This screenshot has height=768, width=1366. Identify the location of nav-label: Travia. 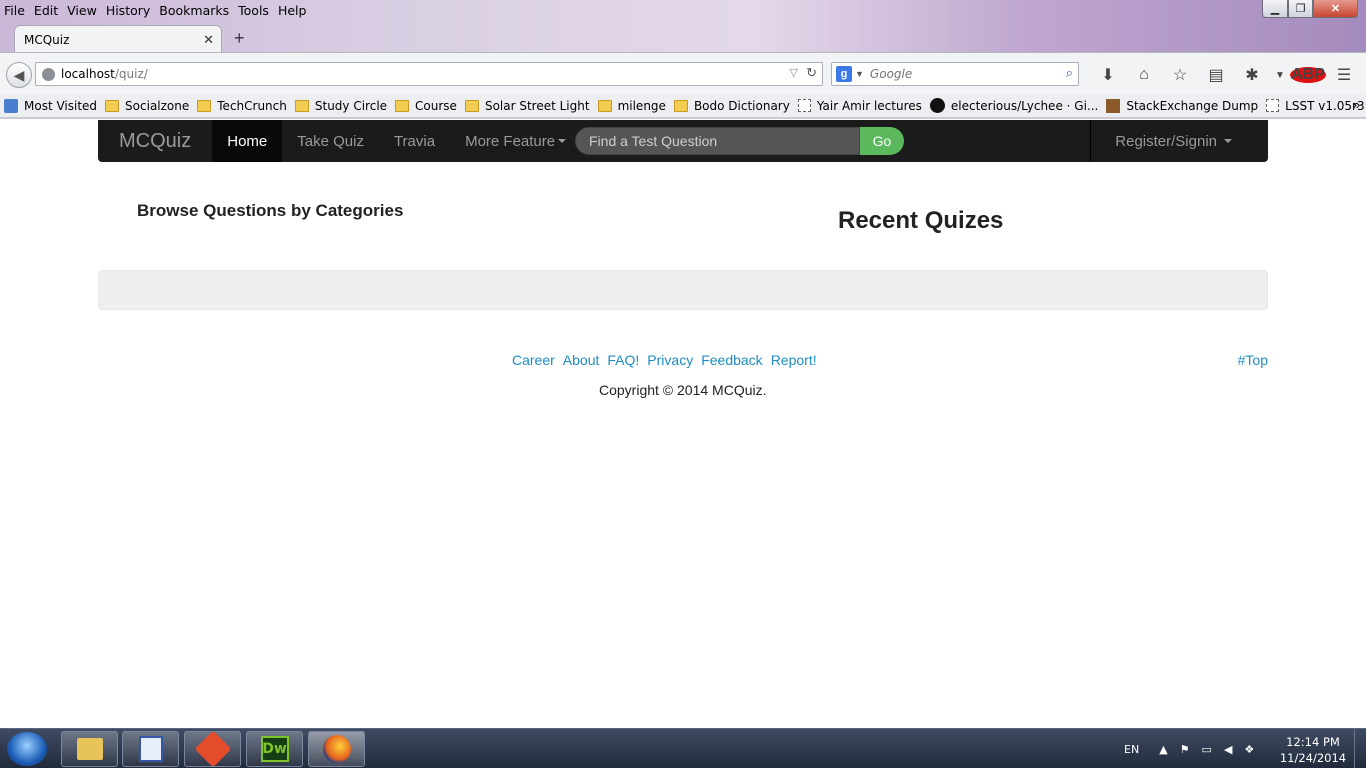
(414, 141).